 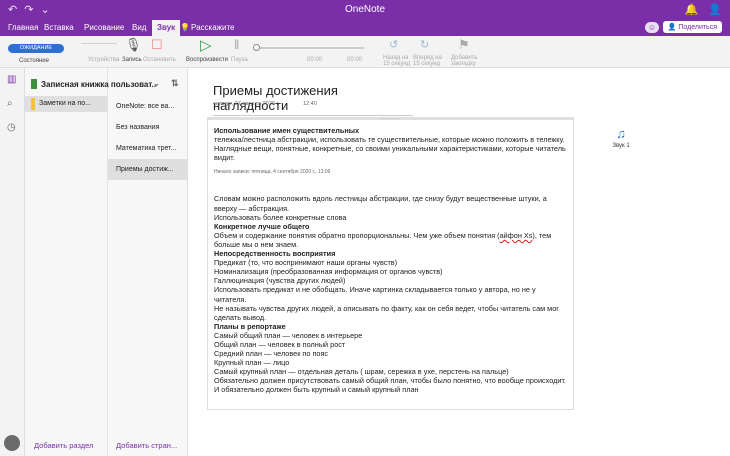 I want to click on forward-15-label: Вперед на 15 секунд, so click(x=428, y=61).